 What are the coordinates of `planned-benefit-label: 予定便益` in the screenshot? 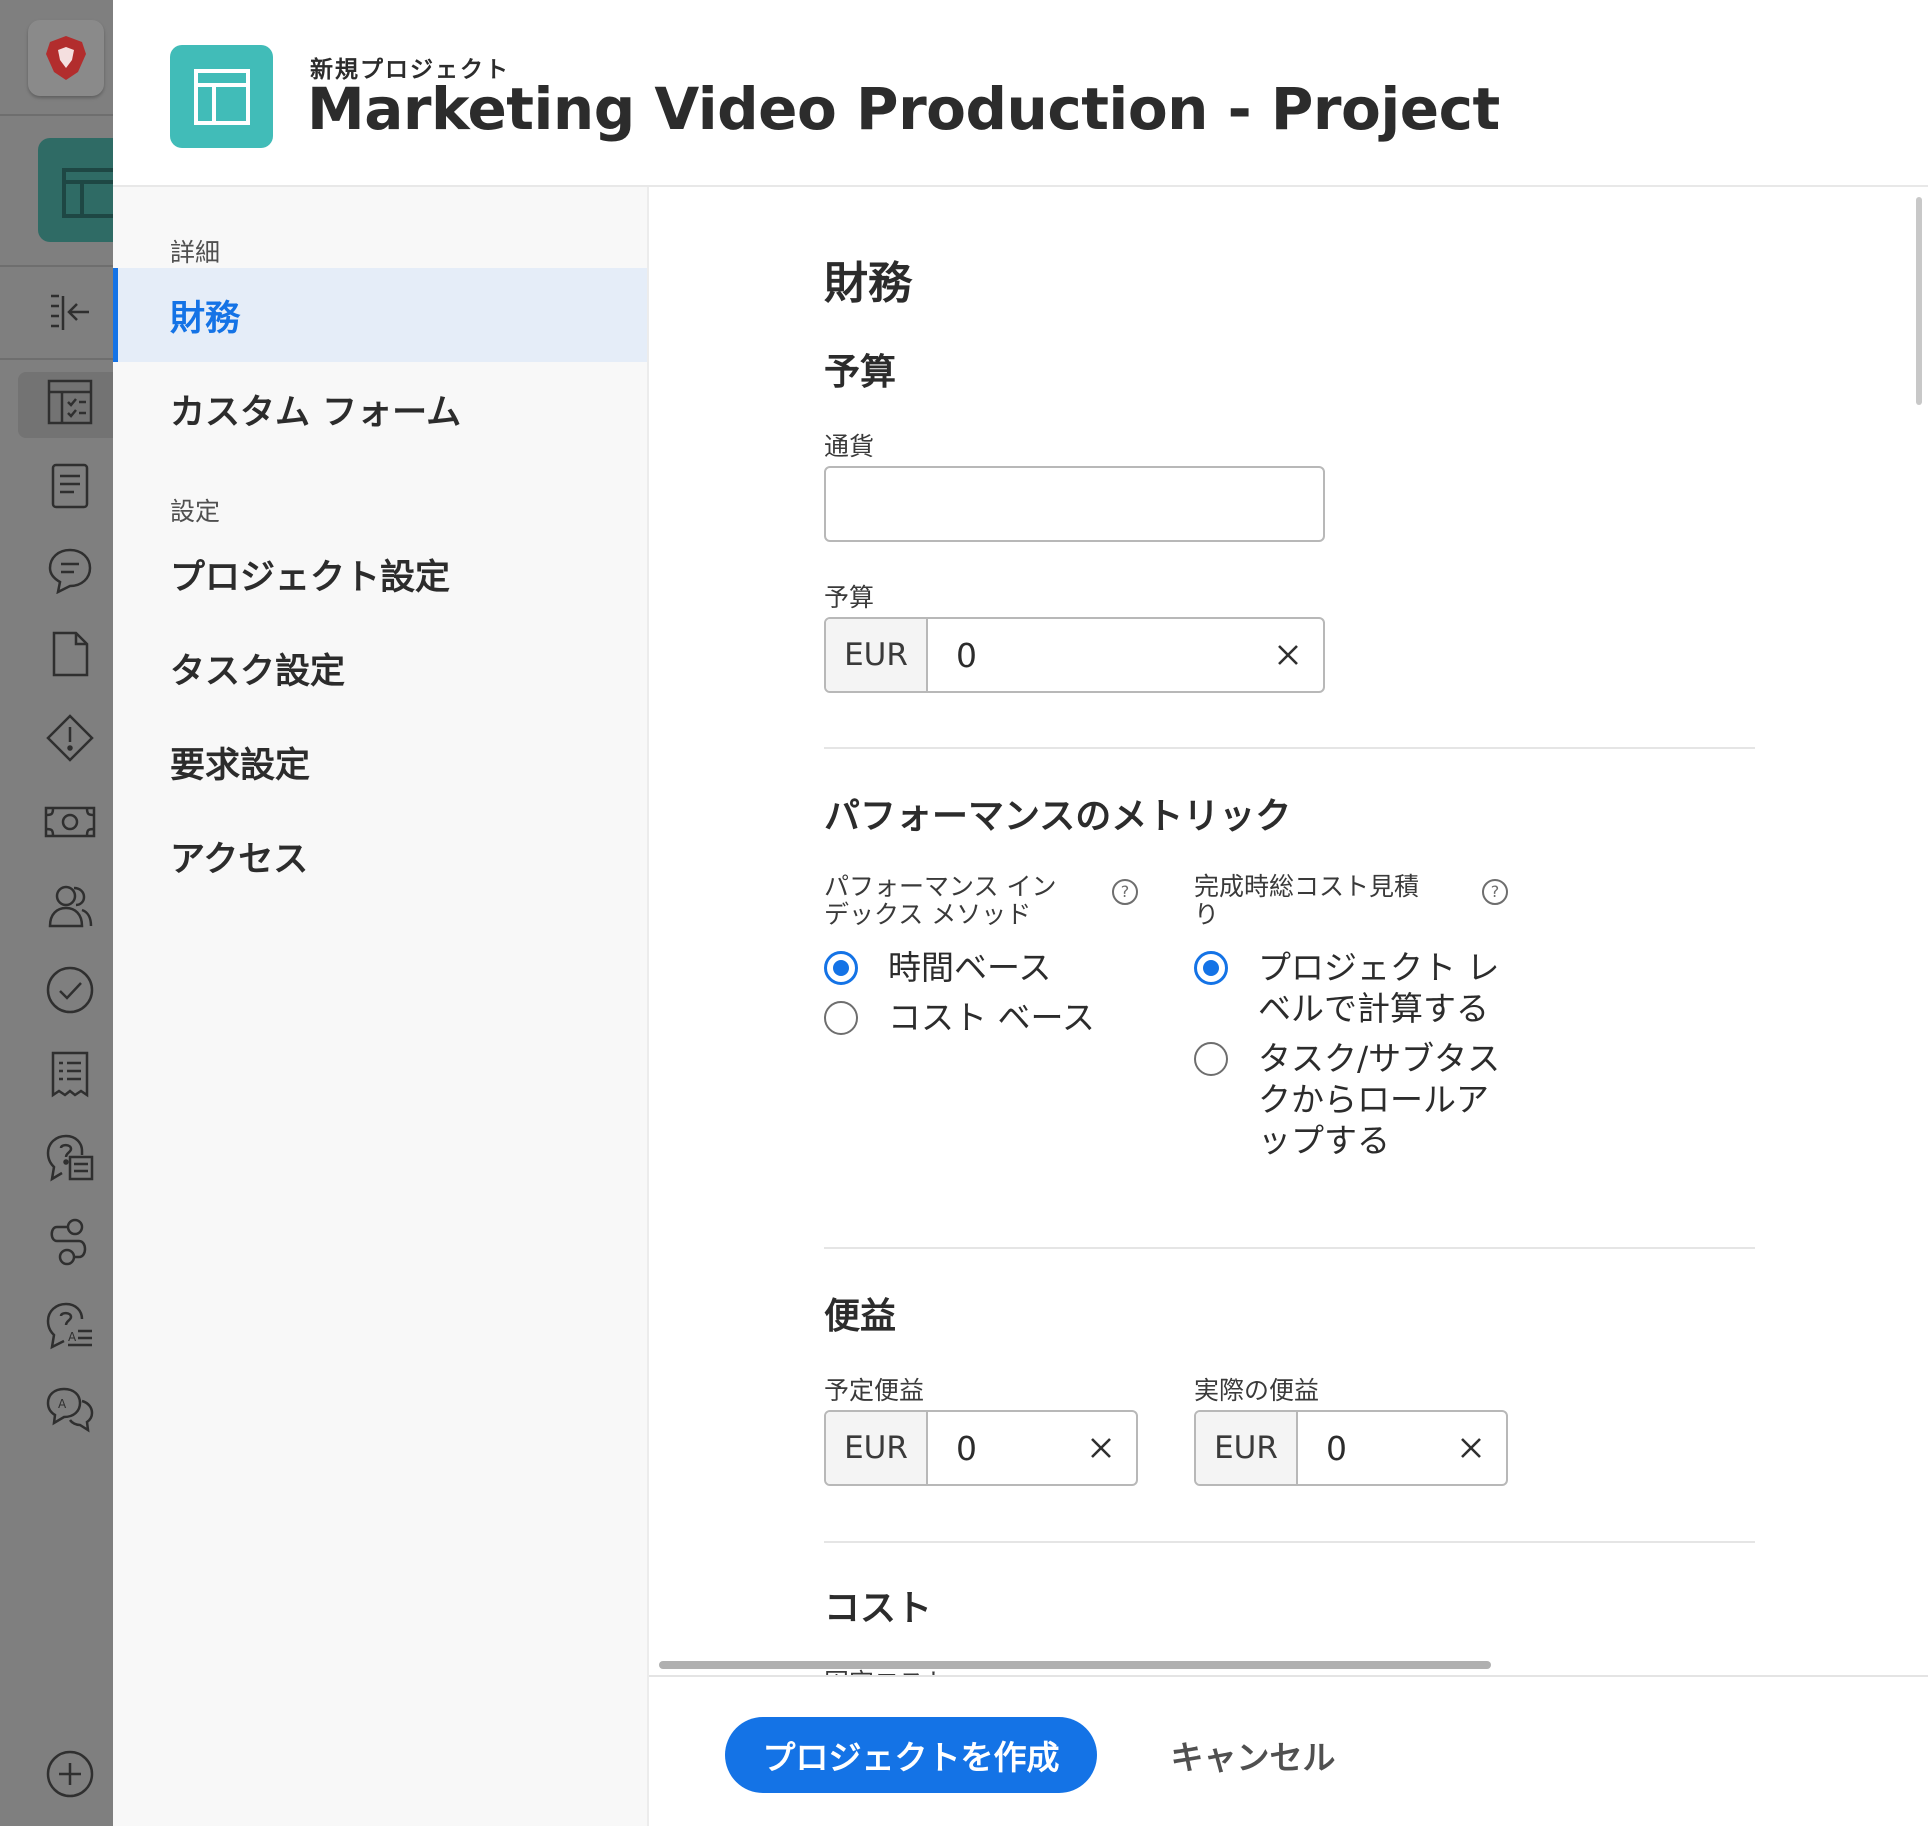 It's located at (874, 1390).